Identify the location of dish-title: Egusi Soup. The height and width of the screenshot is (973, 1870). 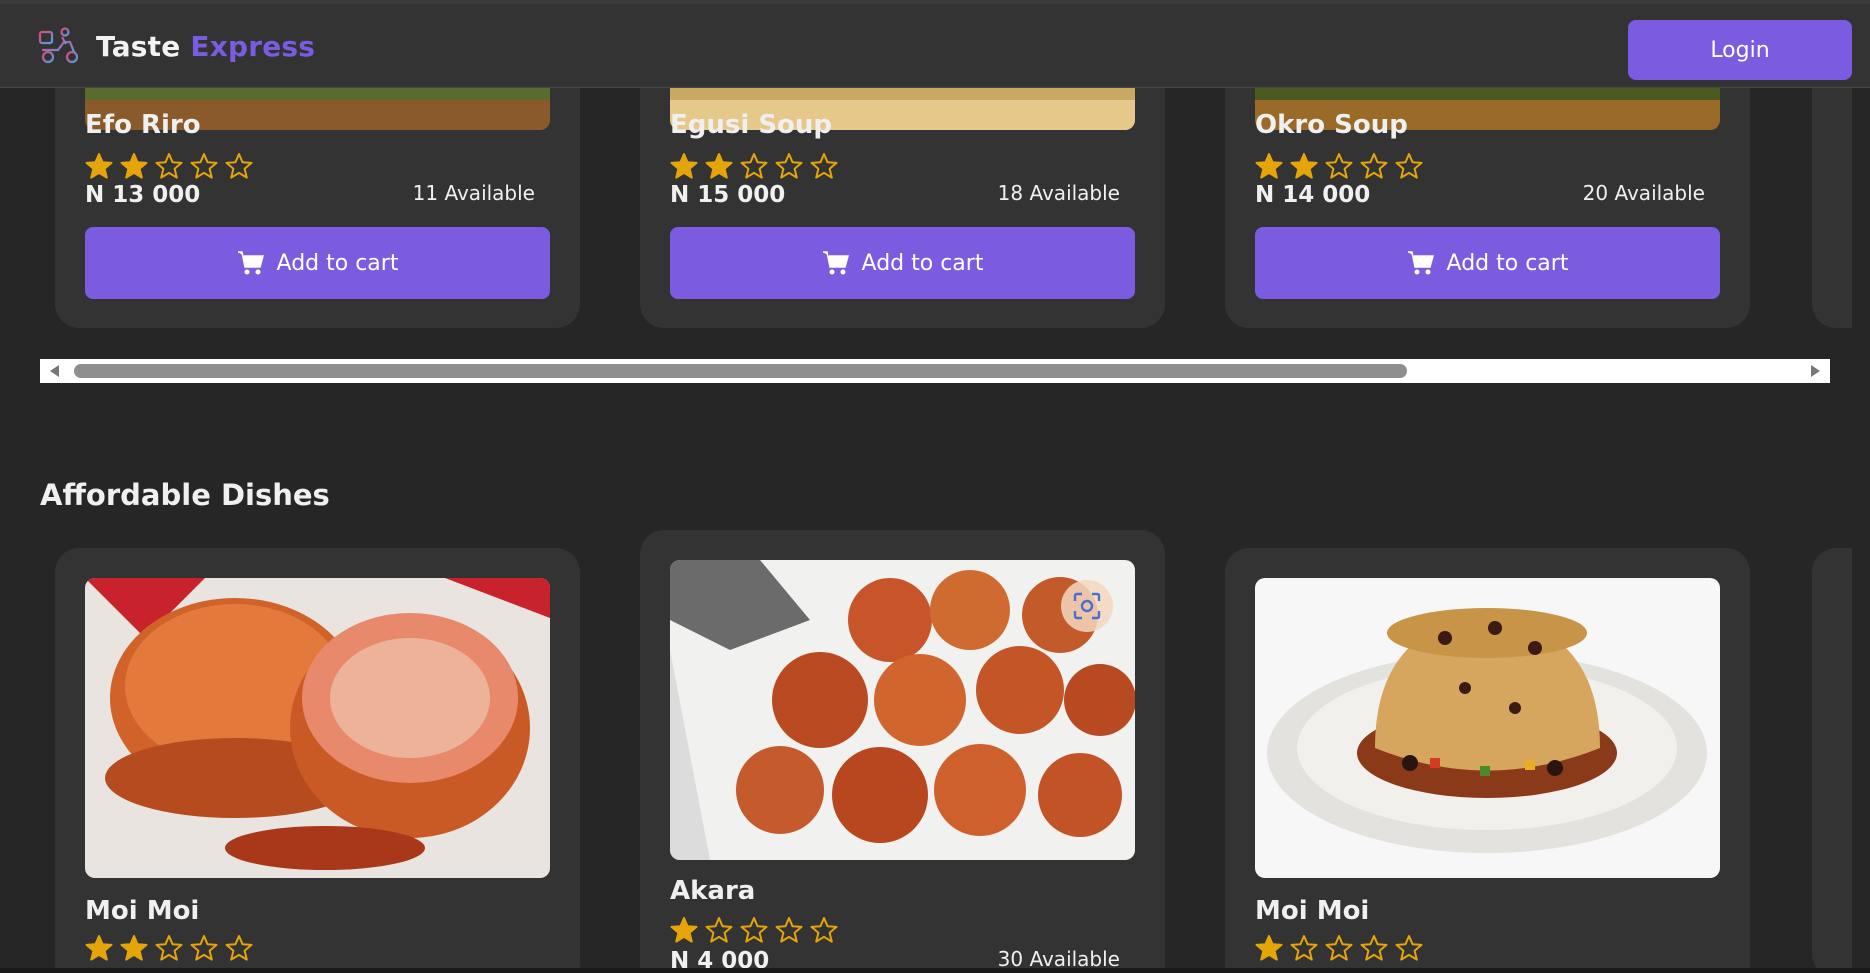
(751, 125).